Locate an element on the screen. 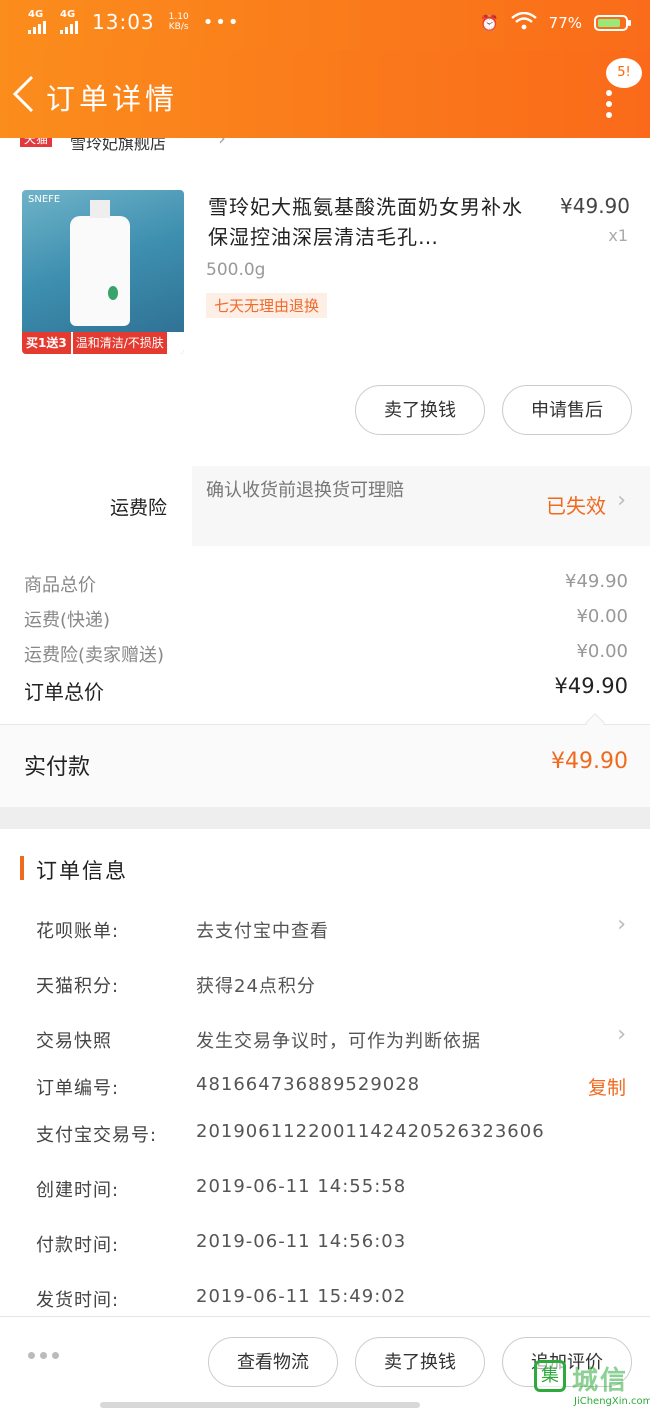 This screenshot has height=1408, width=650. product-quantity: x1 is located at coordinates (618, 235).